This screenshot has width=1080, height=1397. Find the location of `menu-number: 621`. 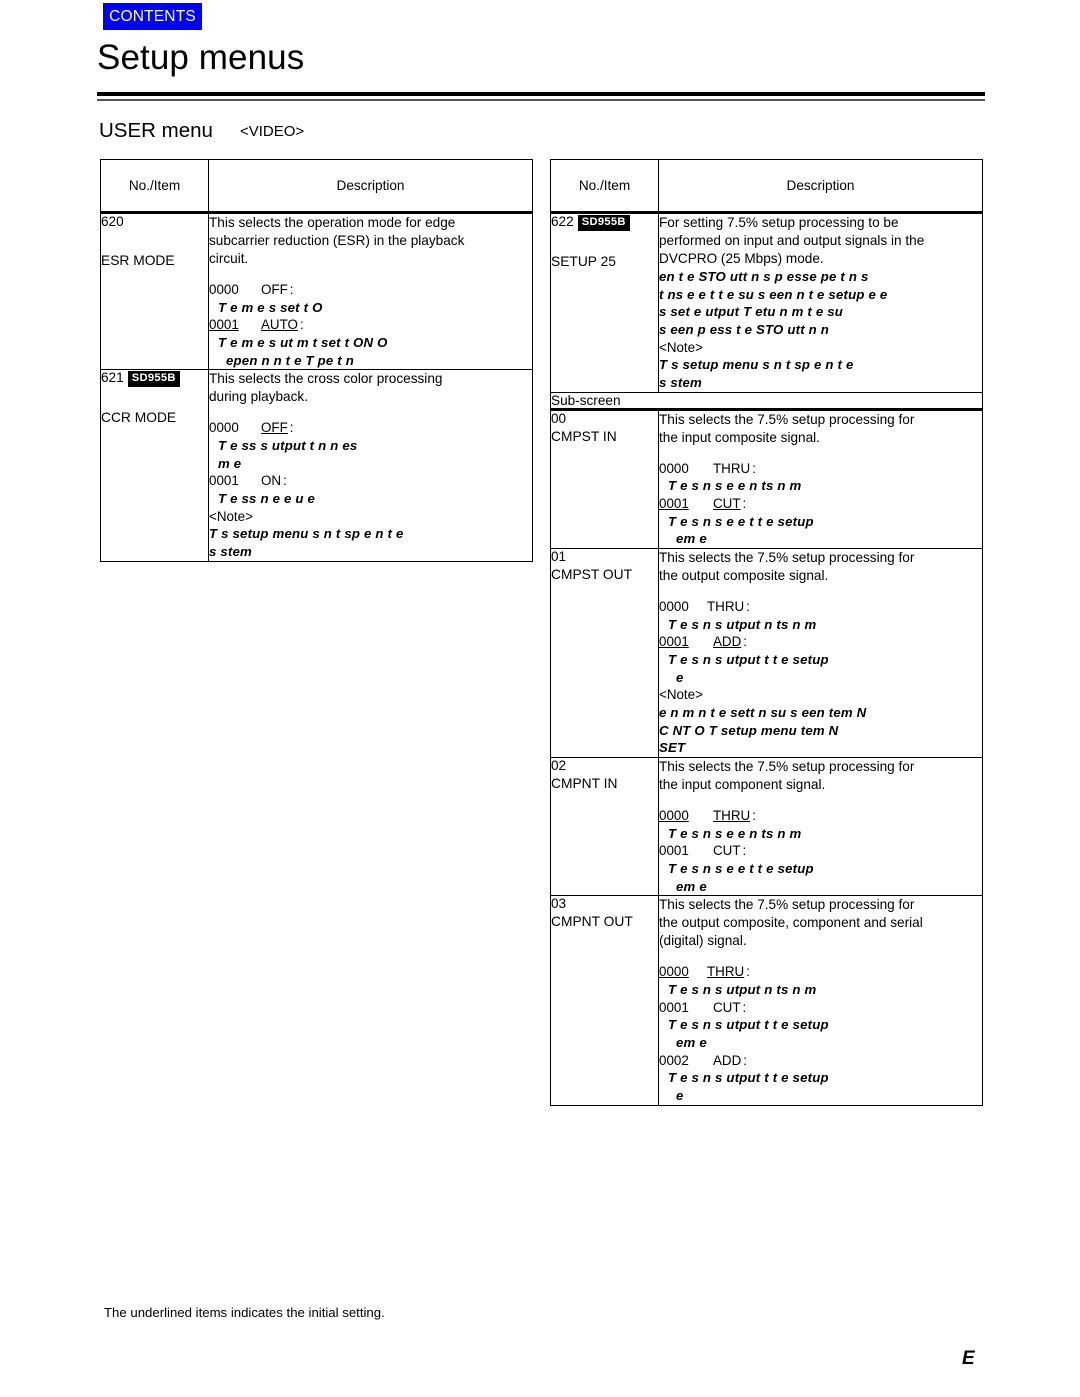

menu-number: 621 is located at coordinates (112, 378).